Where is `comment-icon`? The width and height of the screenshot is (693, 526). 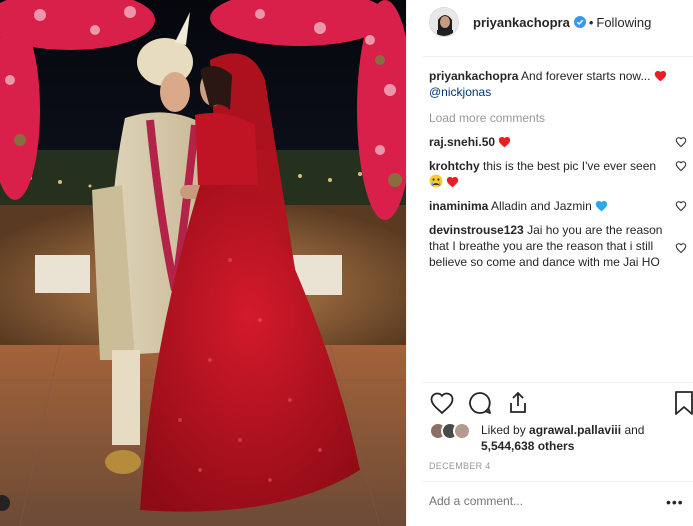
comment-icon is located at coordinates (480, 403).